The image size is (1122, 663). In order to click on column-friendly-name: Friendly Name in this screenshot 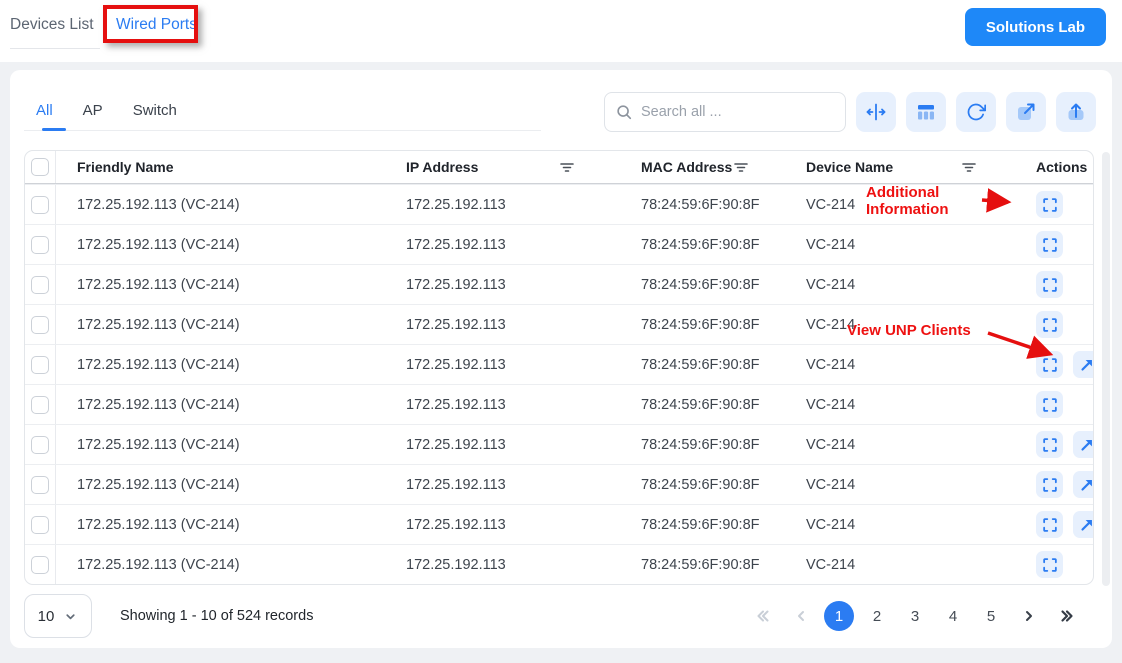, I will do `click(125, 167)`.